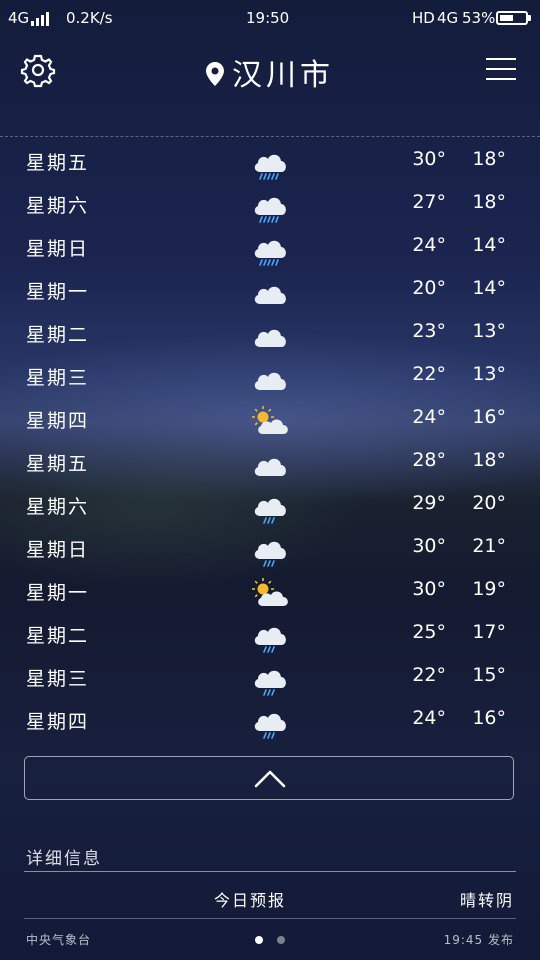 This screenshot has width=540, height=960. Describe the element at coordinates (429, 503) in the screenshot. I see `forecast-high: 29°` at that location.